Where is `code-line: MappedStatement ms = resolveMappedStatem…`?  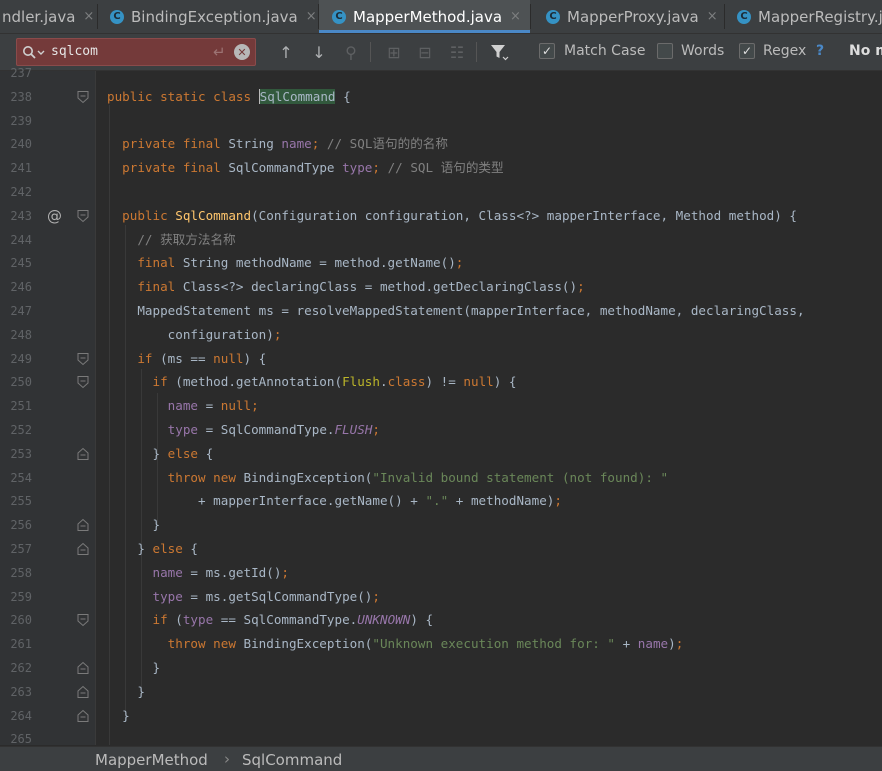 code-line: MappedStatement ms = resolveMappedStatem… is located at coordinates (455, 311).